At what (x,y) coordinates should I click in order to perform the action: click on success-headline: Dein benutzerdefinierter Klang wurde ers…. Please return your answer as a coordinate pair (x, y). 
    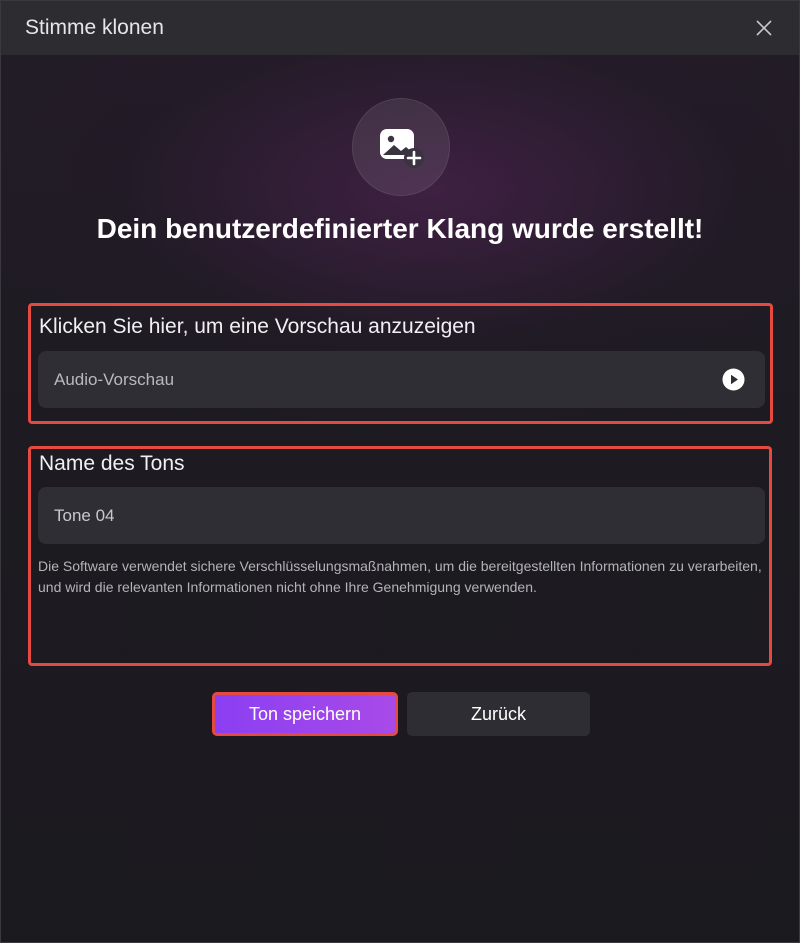
    Looking at the image, I should click on (400, 228).